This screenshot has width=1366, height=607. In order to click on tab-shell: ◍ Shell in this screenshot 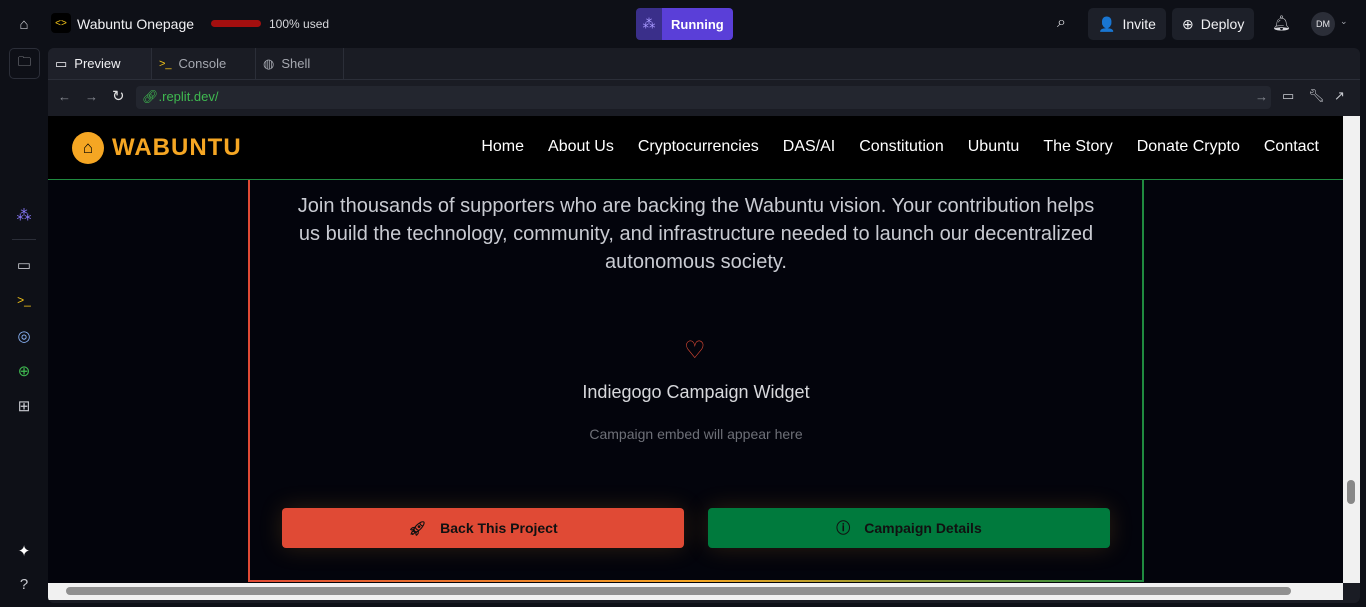, I will do `click(300, 63)`.